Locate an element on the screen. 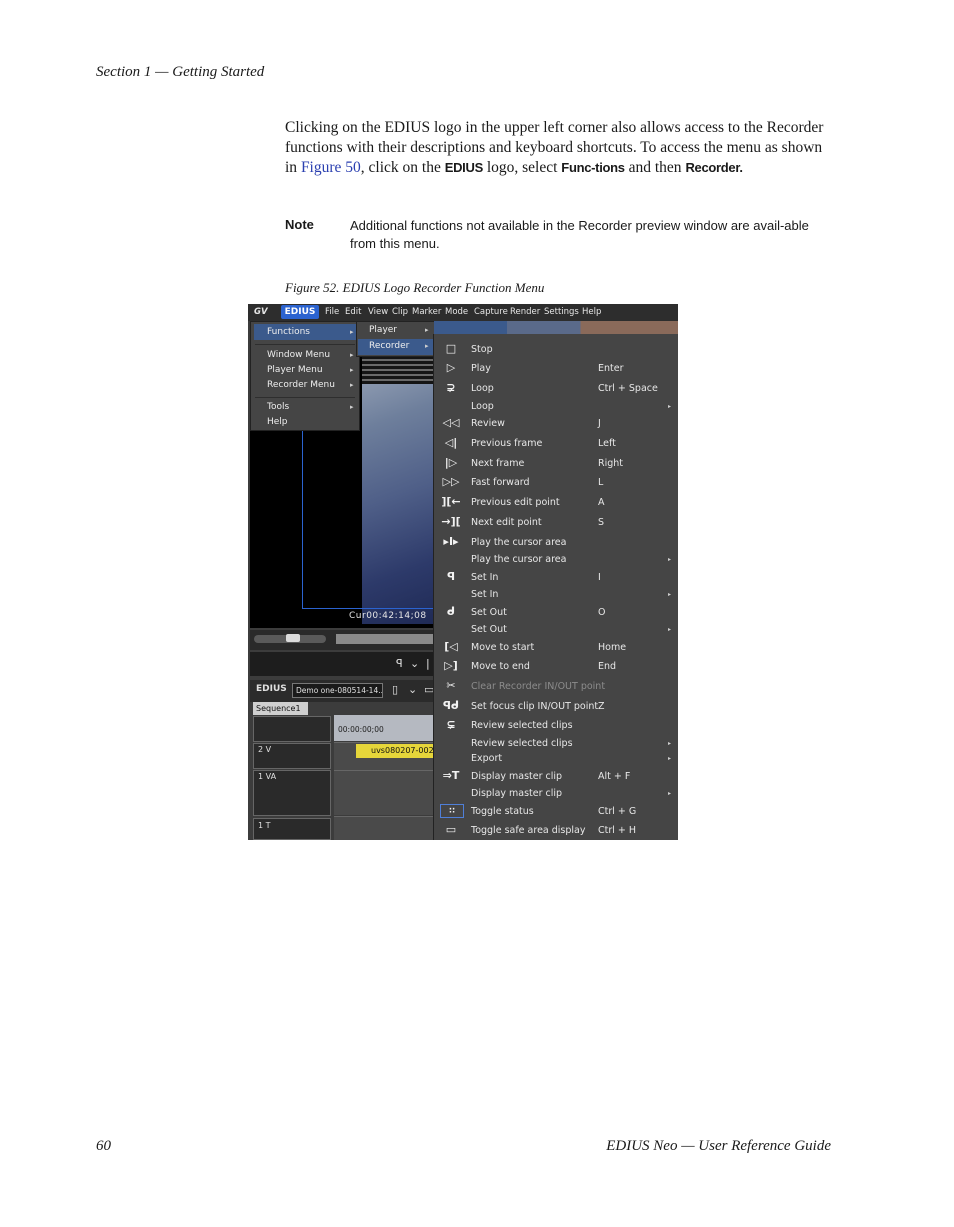  recorder-menu-item: Play is located at coordinates (481, 368).